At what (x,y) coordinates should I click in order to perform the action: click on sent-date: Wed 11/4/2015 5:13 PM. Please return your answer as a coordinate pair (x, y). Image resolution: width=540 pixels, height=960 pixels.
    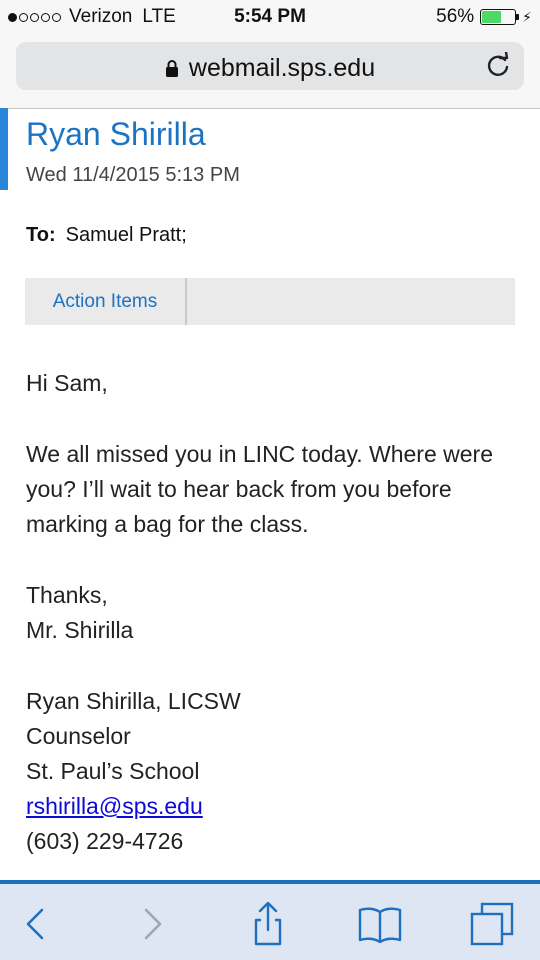
    Looking at the image, I should click on (133, 175).